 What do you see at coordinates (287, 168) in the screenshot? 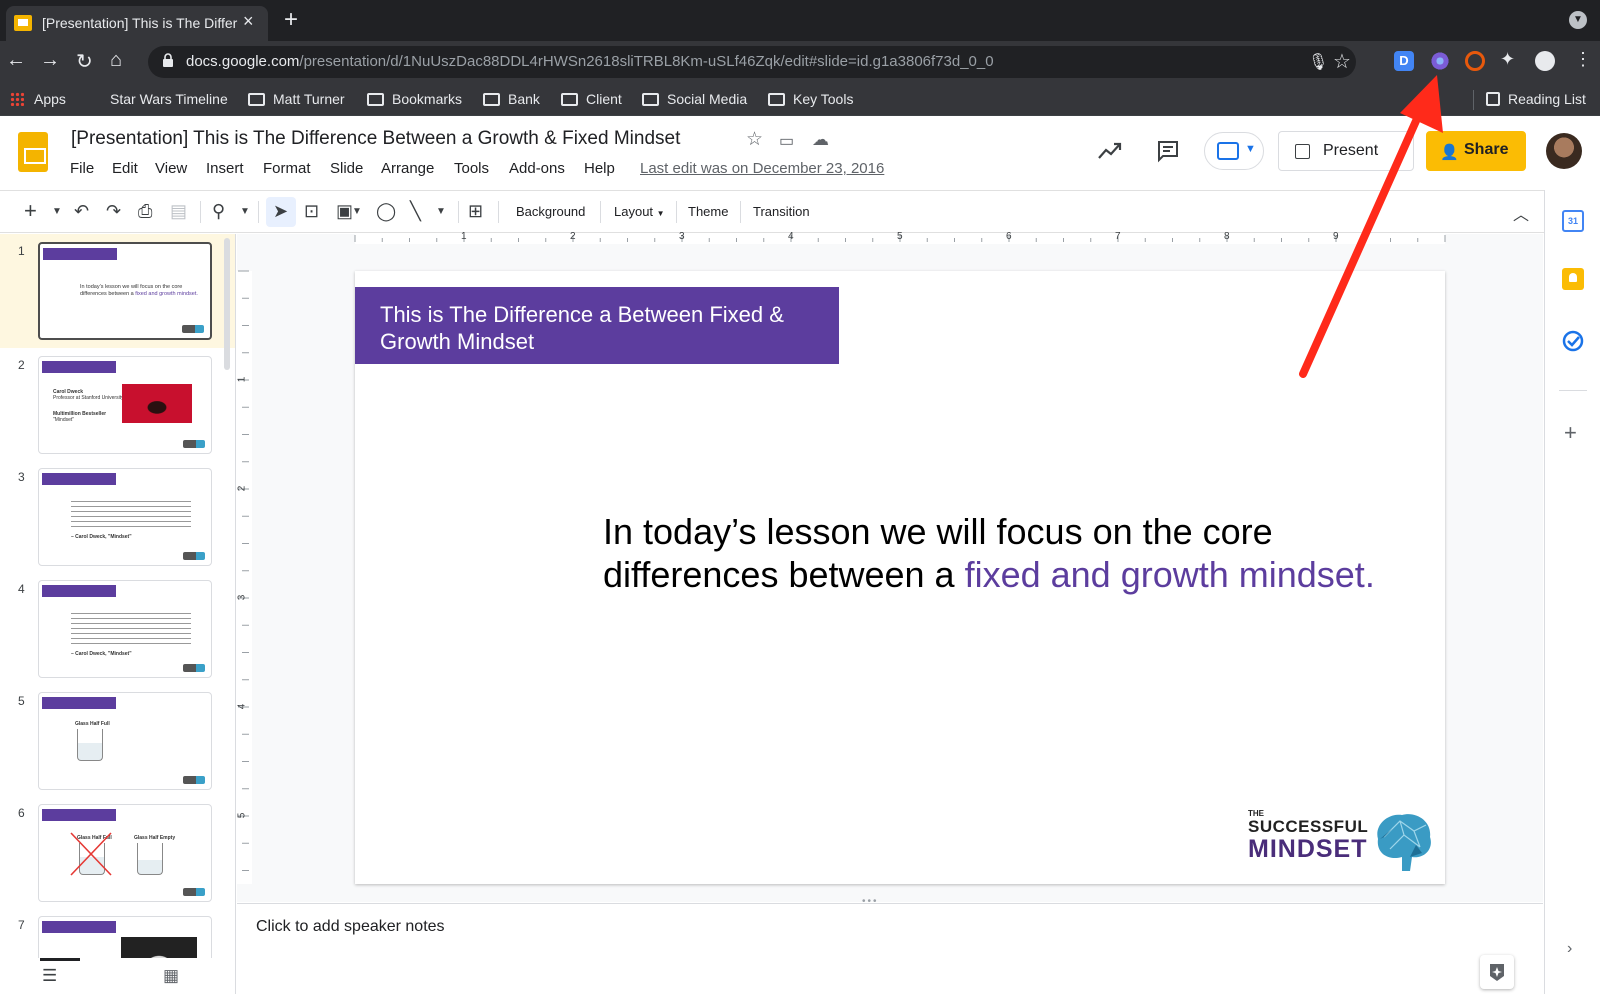
I see `menu-format: Format` at bounding box center [287, 168].